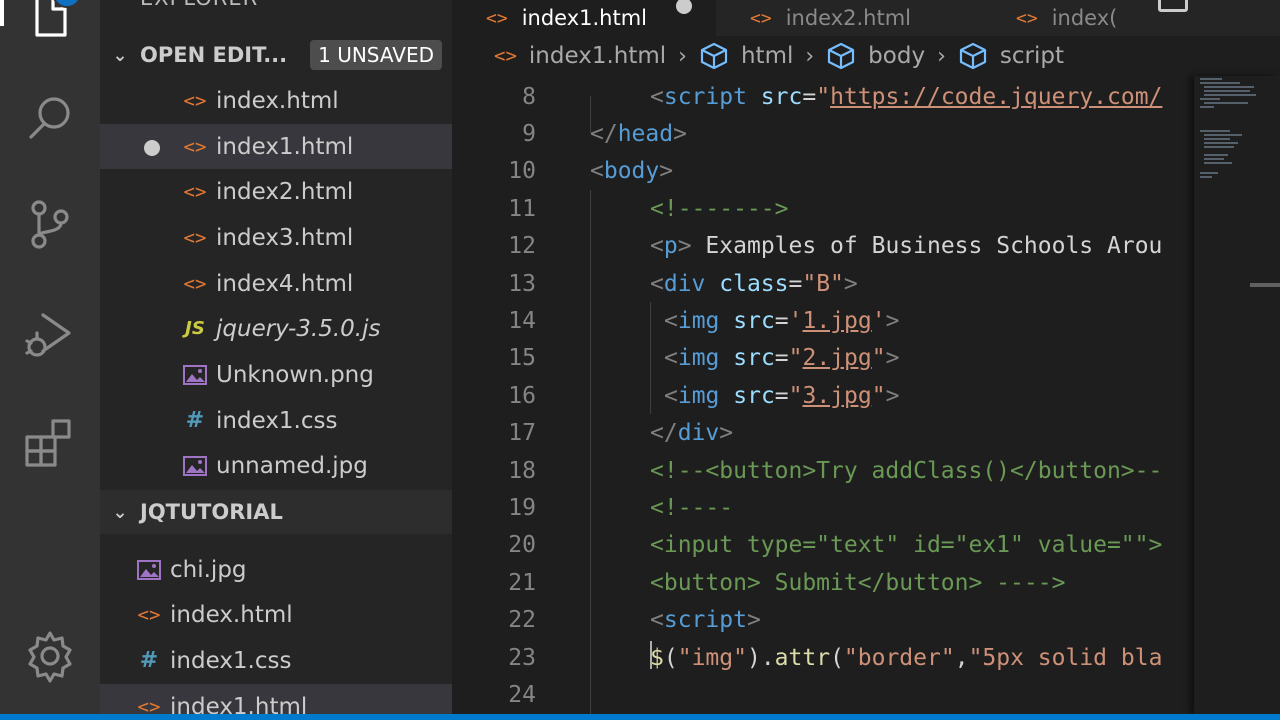  I want to click on code-line: 20 <input type="text" id="ex1" value="">, so click(823, 545).